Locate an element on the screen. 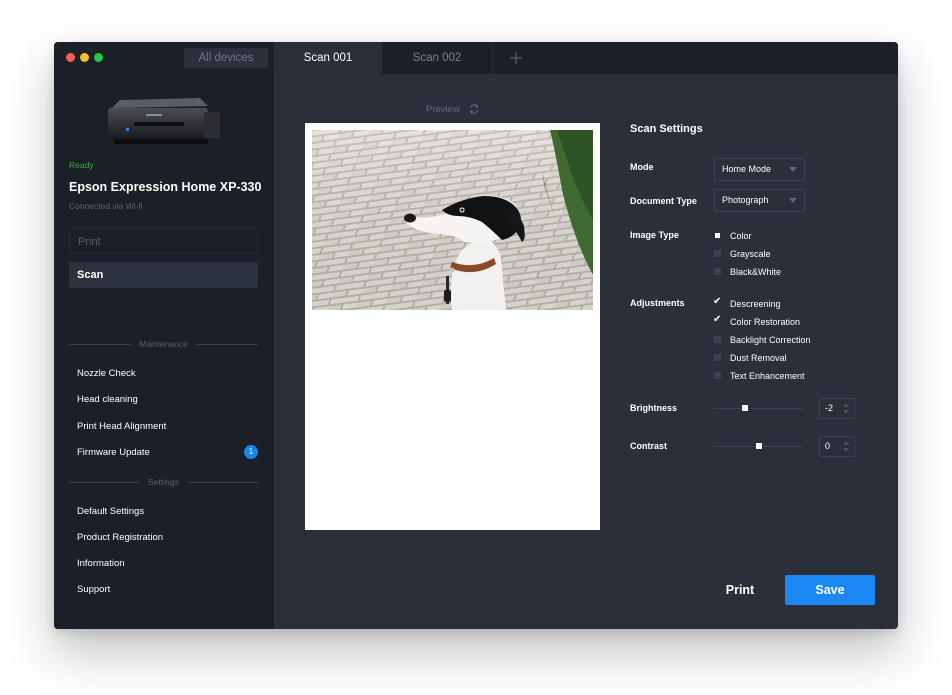 This screenshot has height=695, width=952. mode-label: Mode is located at coordinates (642, 167).